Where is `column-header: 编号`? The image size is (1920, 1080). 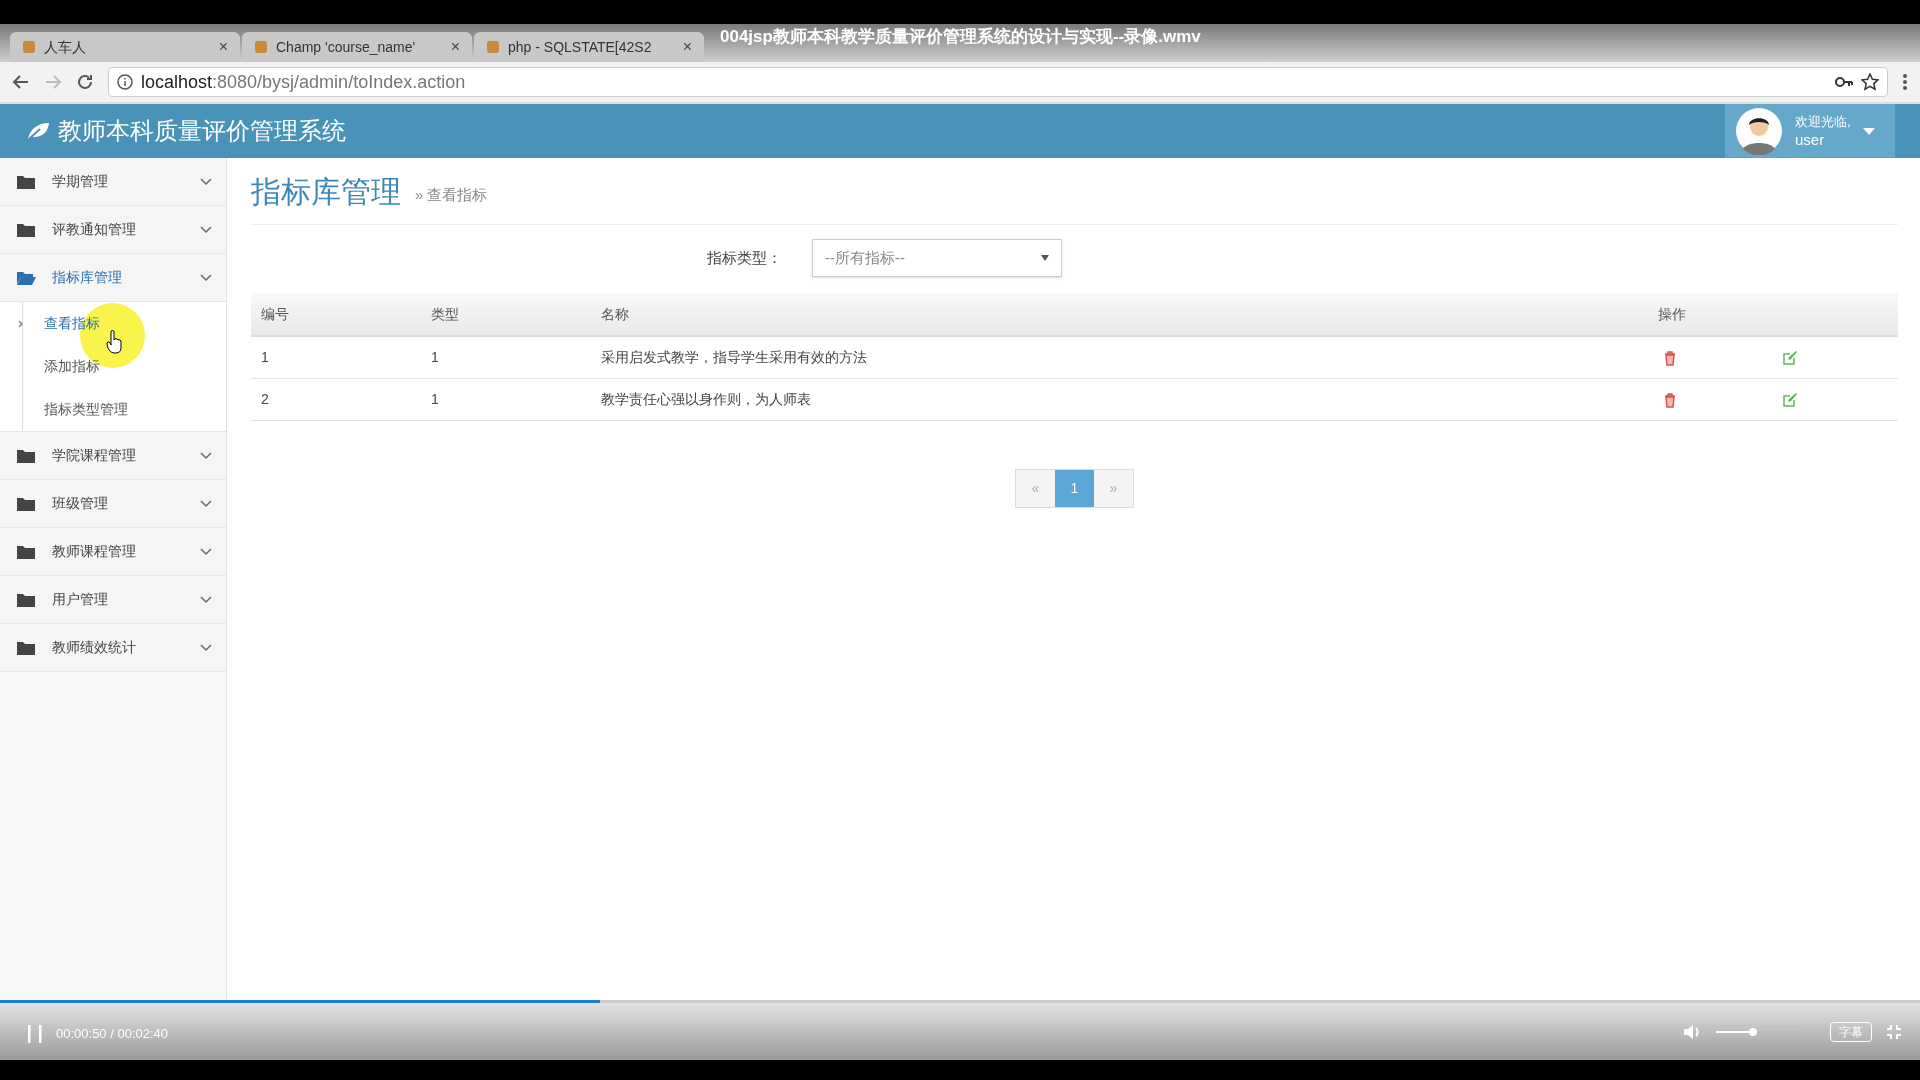 column-header: 编号 is located at coordinates (275, 314).